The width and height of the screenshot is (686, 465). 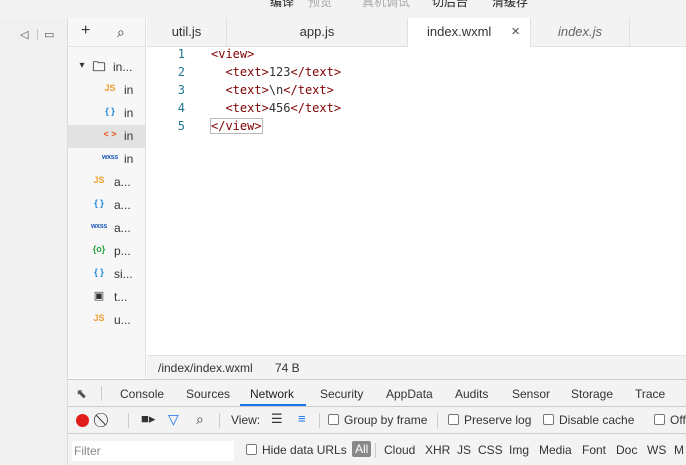 What do you see at coordinates (304, 450) in the screenshot?
I see `checkbox-label: Hide data URLs` at bounding box center [304, 450].